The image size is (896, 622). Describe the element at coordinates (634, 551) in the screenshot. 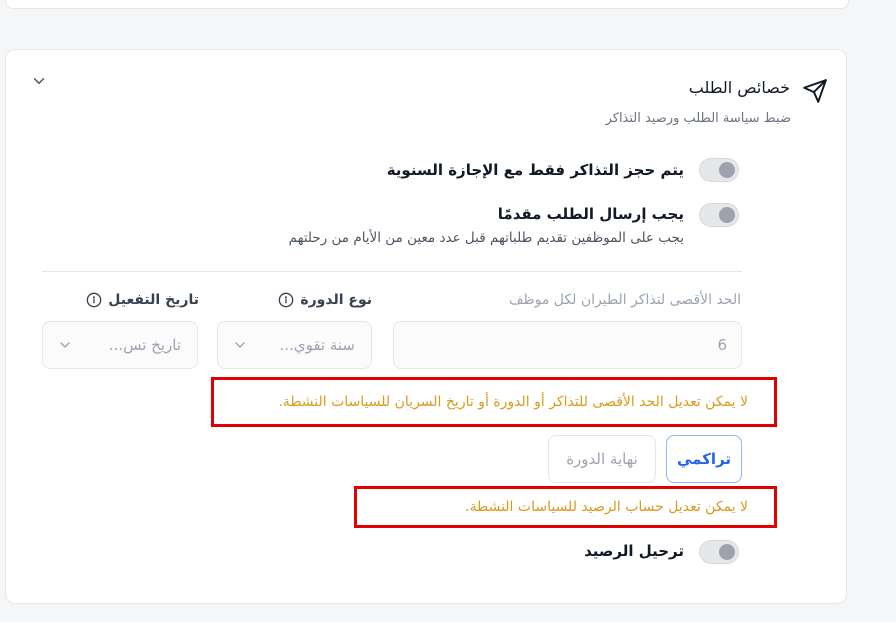

I see `balance-carryover-label: ترحيل الرصيد` at that location.